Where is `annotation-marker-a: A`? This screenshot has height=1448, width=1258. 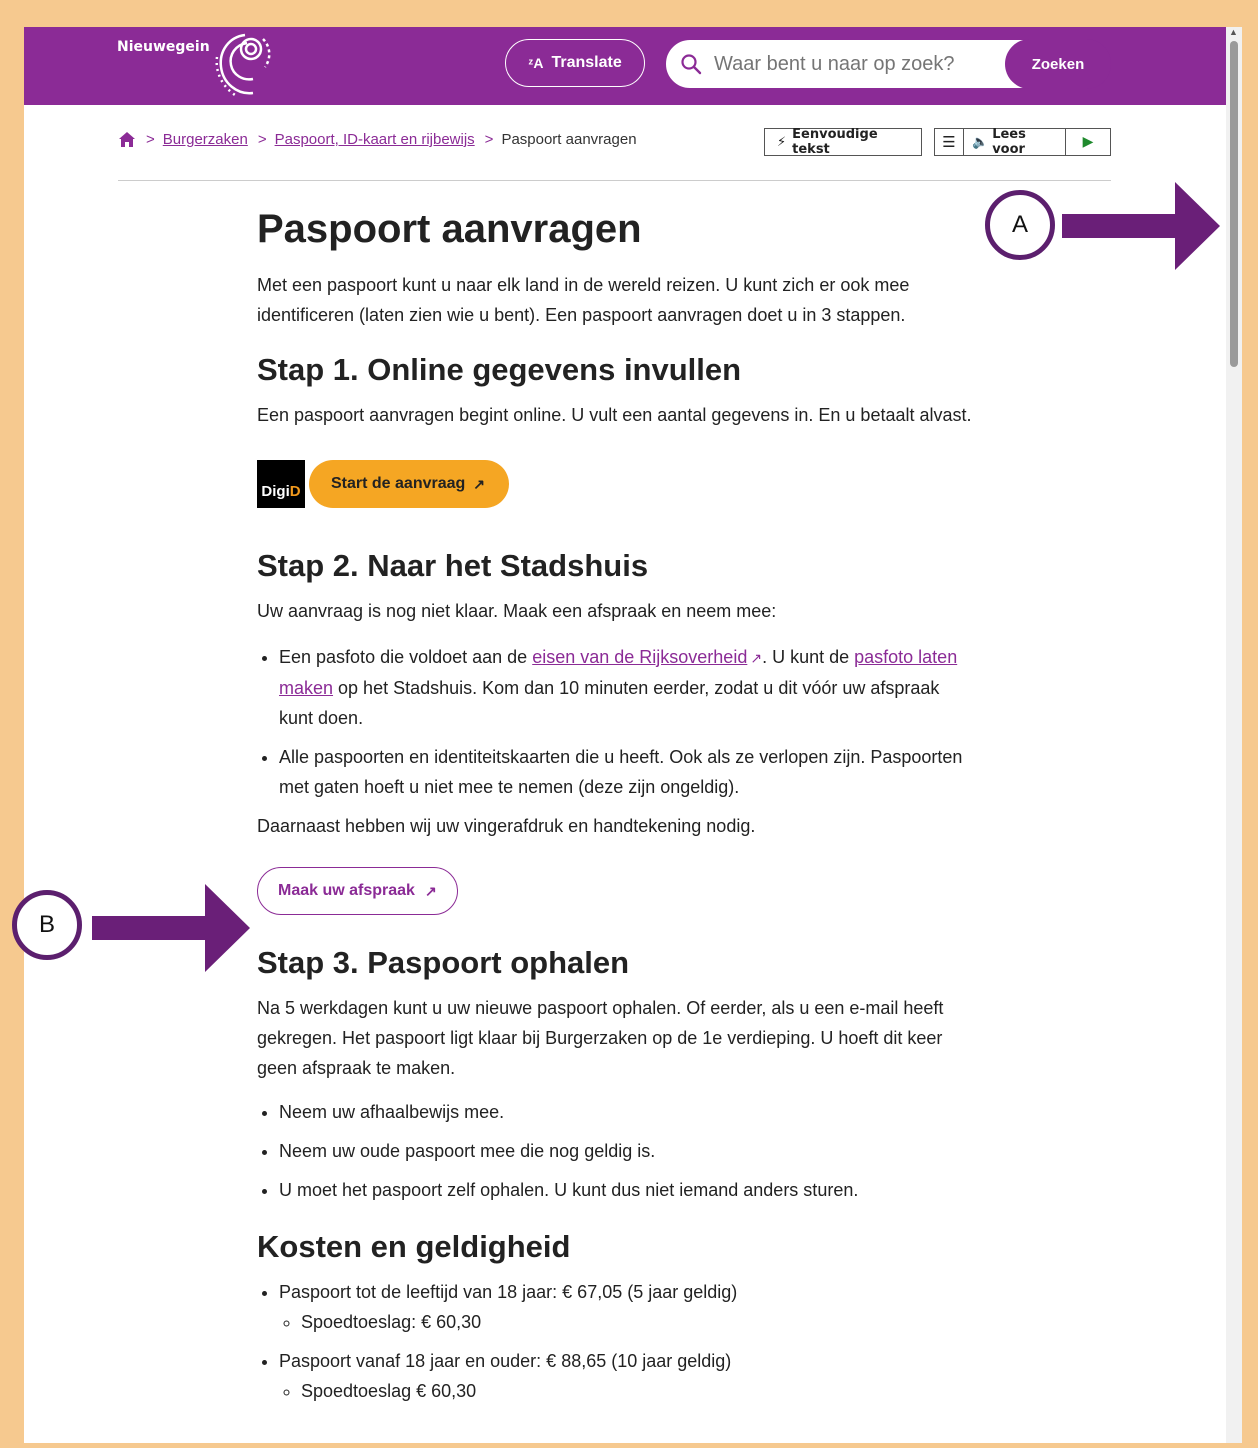 annotation-marker-a: A is located at coordinates (1020, 225).